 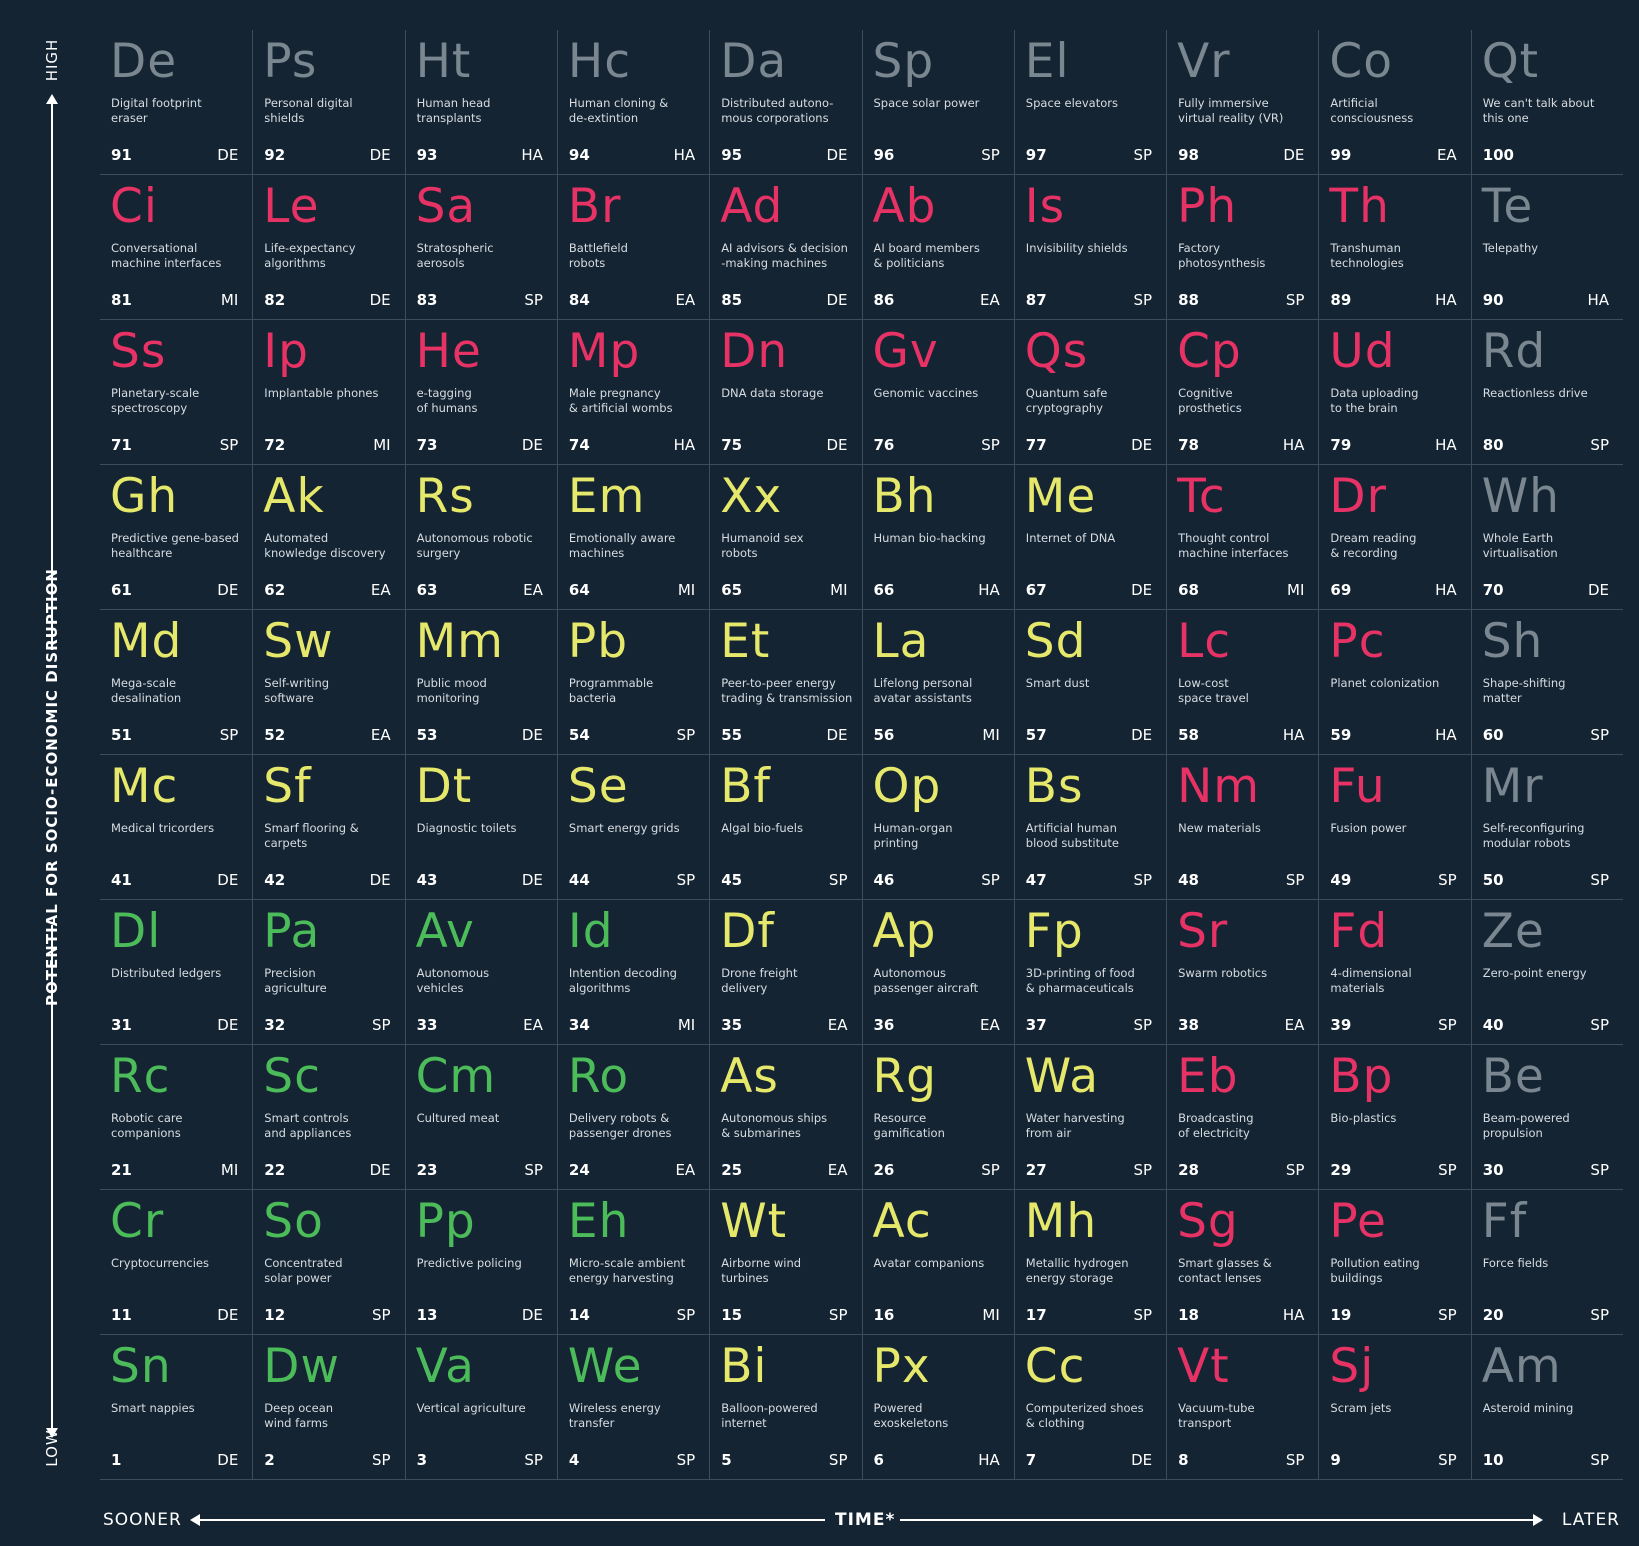 I want to click on element-cell-ak: Ak Automated knowledge discovery 62 EA, so click(x=328, y=537).